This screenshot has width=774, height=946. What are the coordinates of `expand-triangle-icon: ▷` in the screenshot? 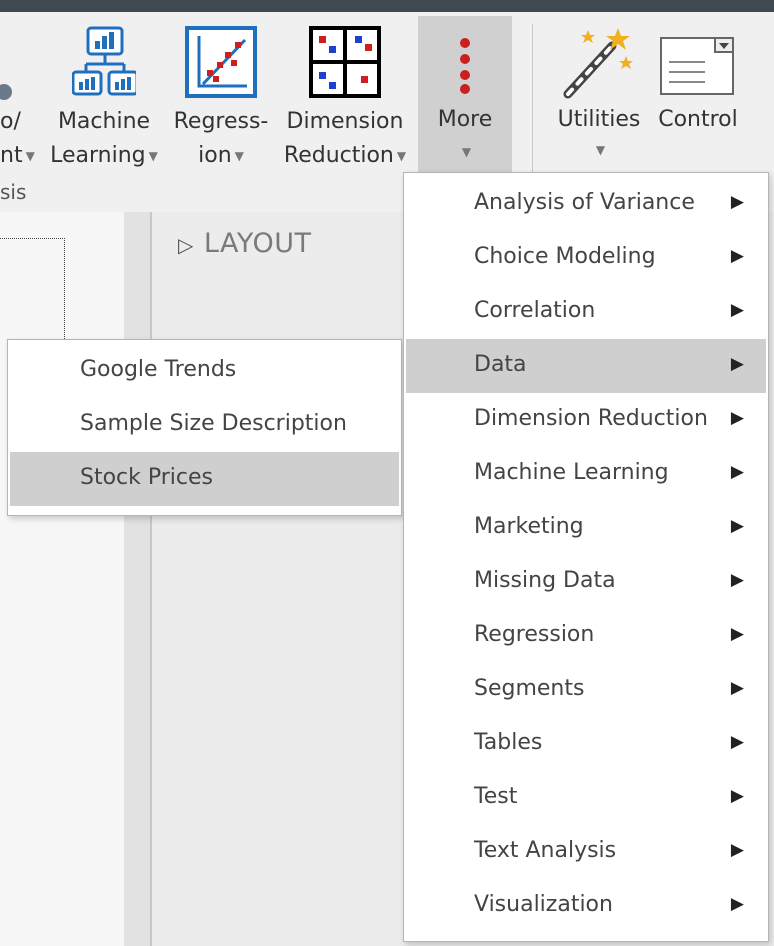 It's located at (186, 245).